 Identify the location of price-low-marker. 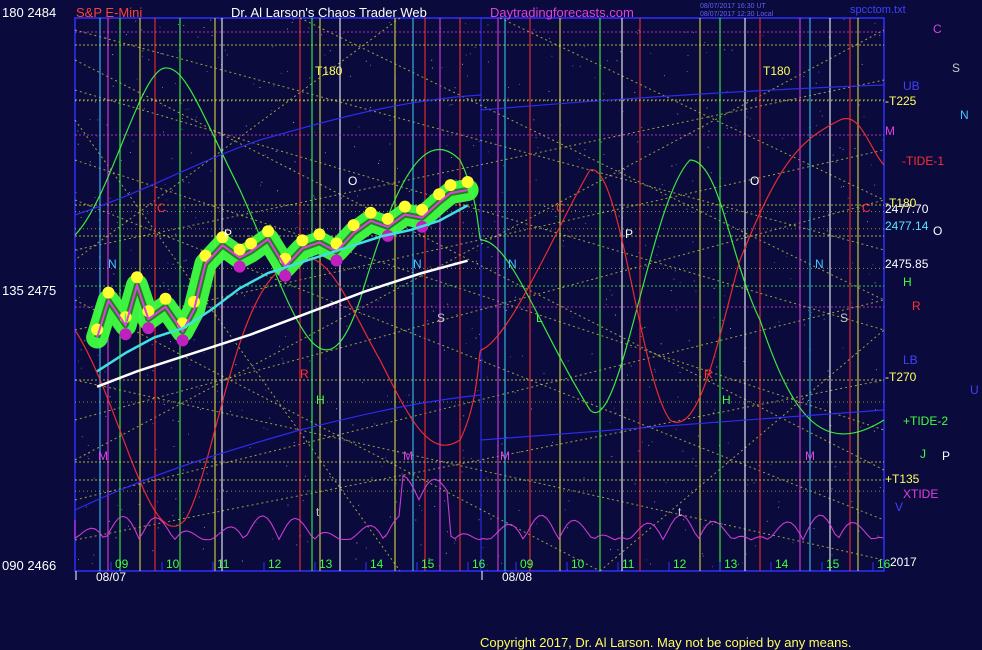
(336, 260).